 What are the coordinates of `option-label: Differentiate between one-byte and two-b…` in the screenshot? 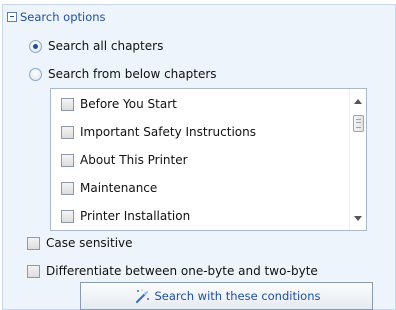 It's located at (182, 271).